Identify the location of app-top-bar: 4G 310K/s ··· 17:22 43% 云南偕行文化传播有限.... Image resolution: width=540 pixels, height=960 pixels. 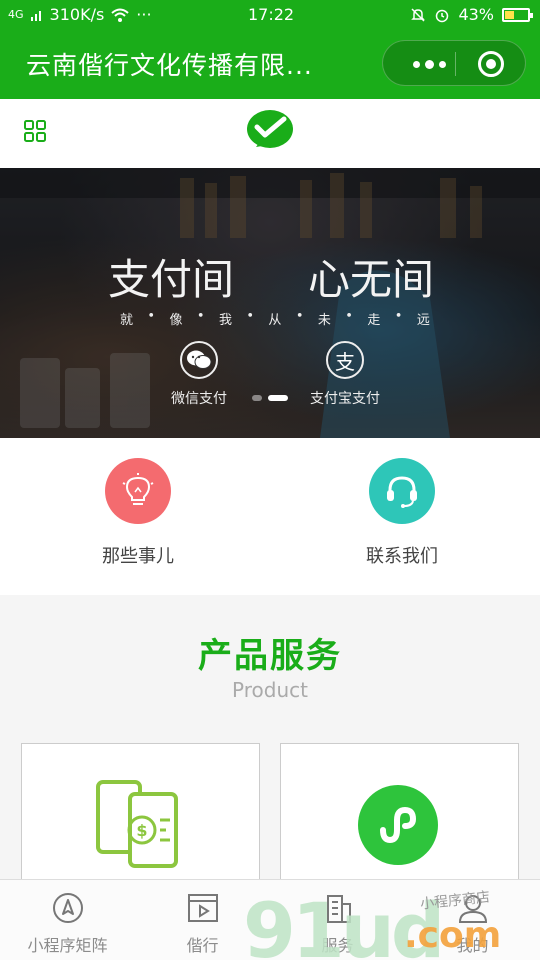
(270, 49).